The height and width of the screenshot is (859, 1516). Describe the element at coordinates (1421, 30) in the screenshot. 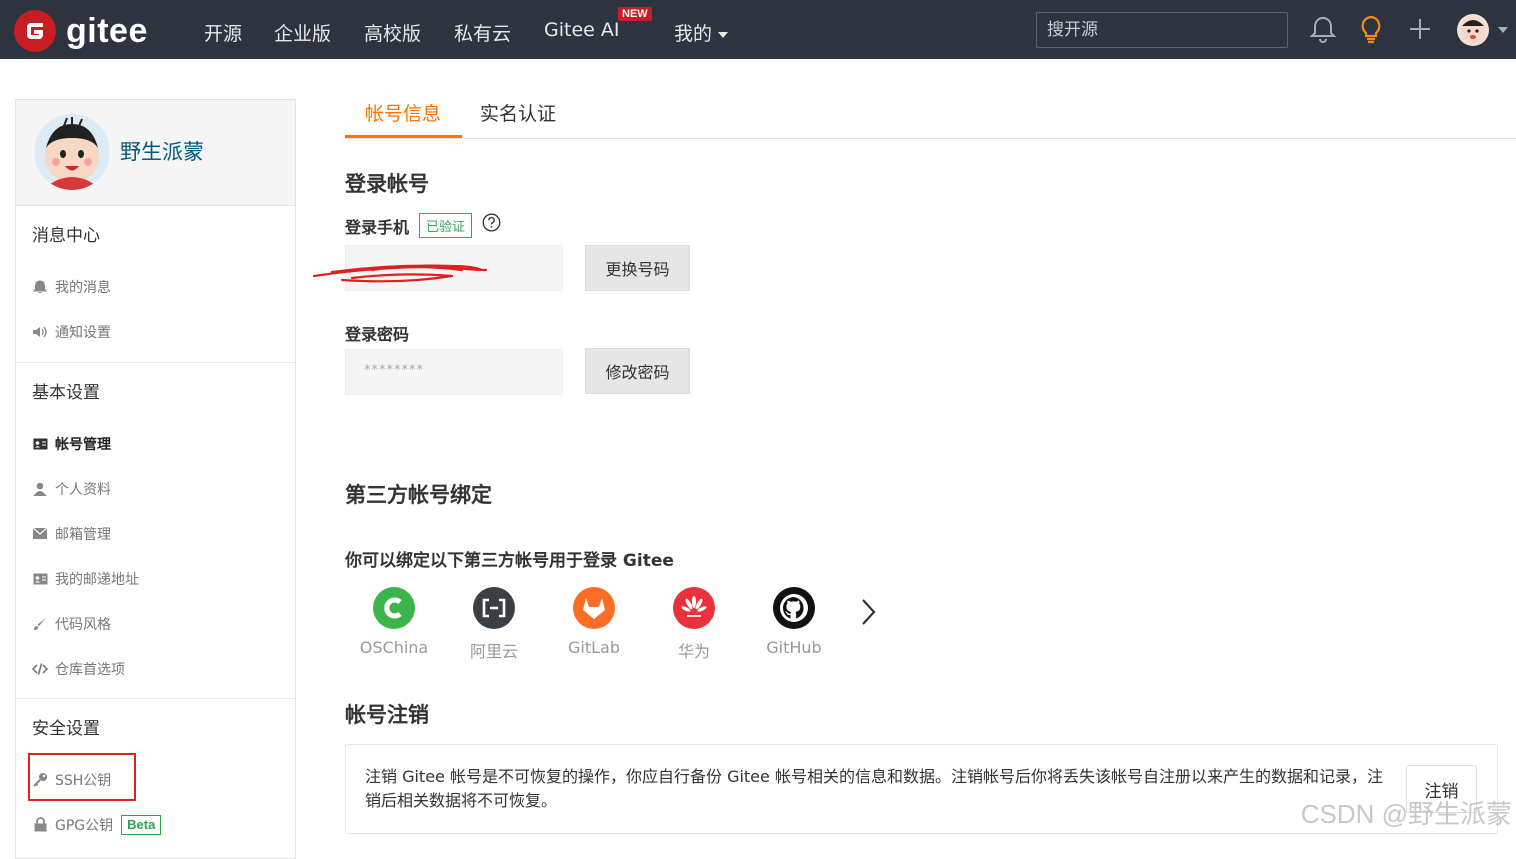

I see `plus-icon` at that location.